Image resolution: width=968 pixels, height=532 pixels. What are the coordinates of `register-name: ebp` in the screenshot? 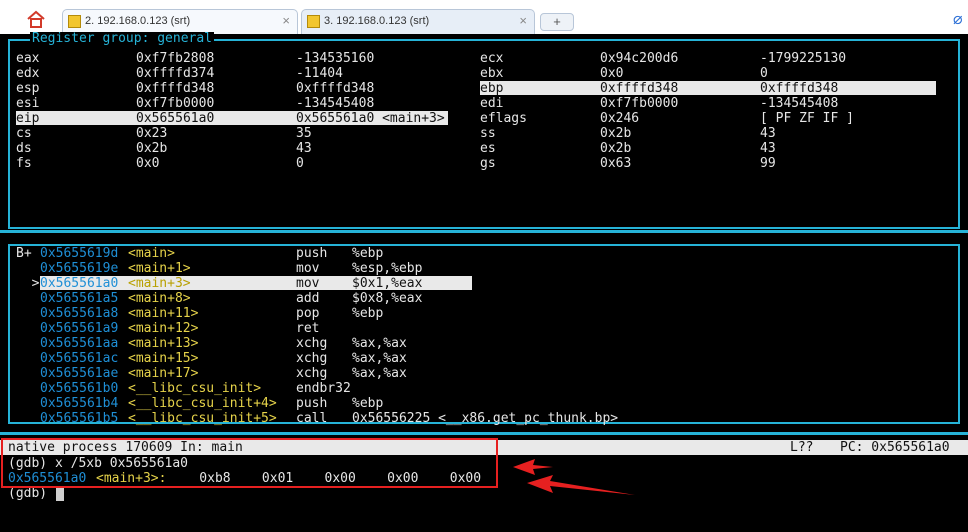 It's located at (492, 88).